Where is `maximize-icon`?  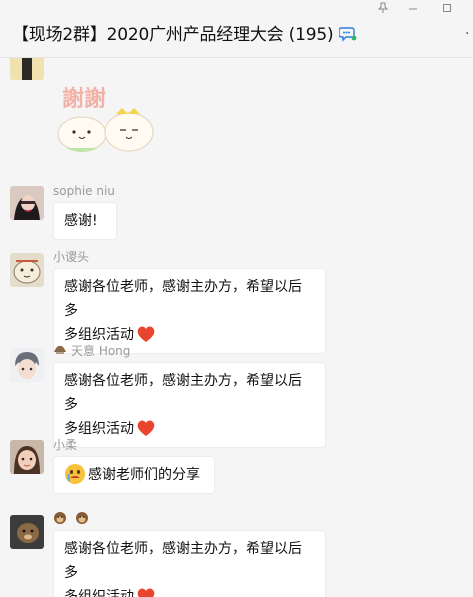
maximize-icon is located at coordinates (447, 9).